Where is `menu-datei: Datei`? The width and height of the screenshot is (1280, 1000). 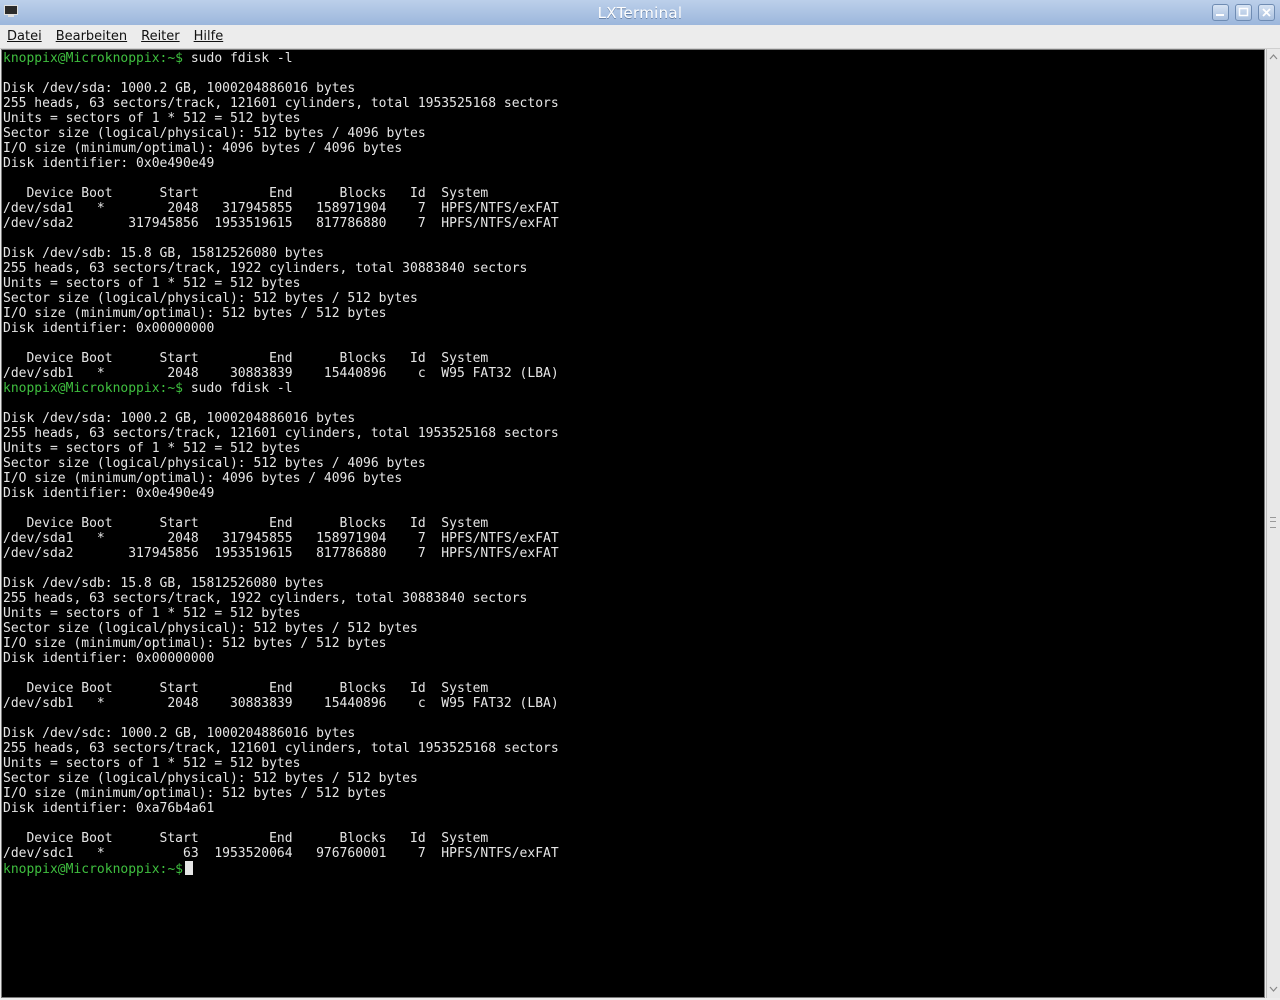 menu-datei: Datei is located at coordinates (24, 35).